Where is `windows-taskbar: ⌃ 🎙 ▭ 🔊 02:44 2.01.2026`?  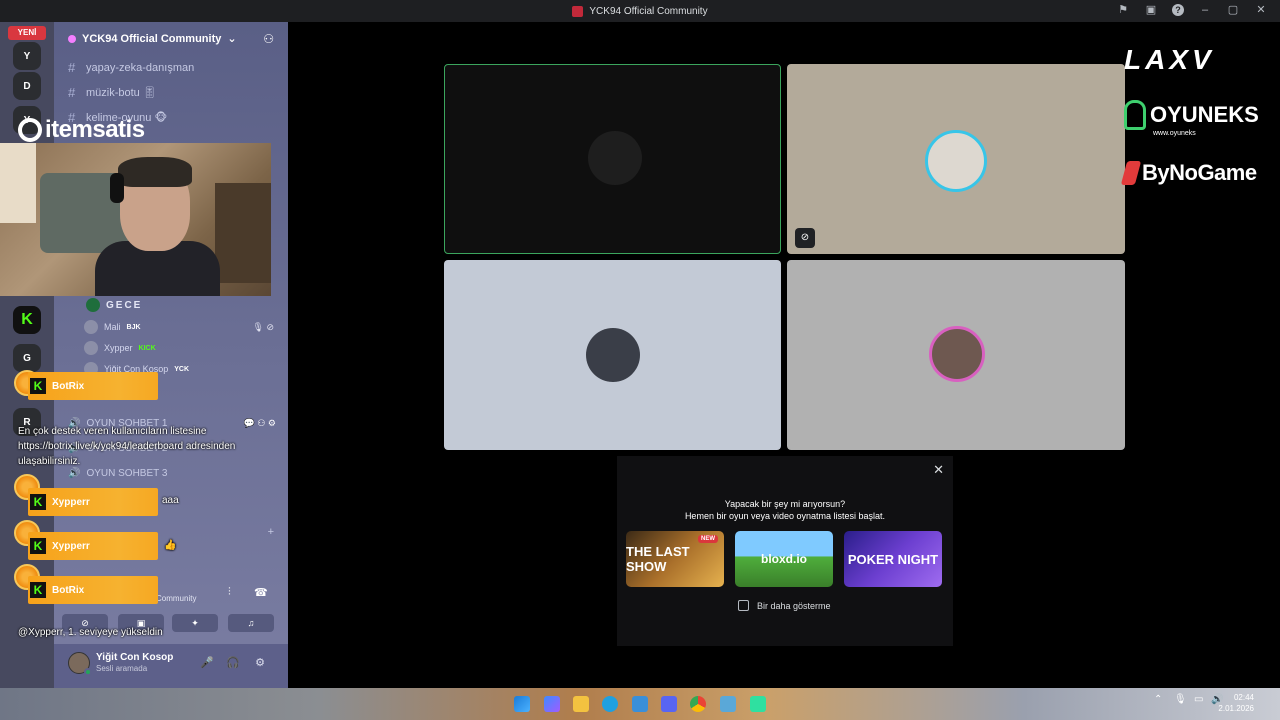
windows-taskbar: ⌃ 🎙 ▭ 🔊 02:44 2.01.2026 is located at coordinates (640, 704).